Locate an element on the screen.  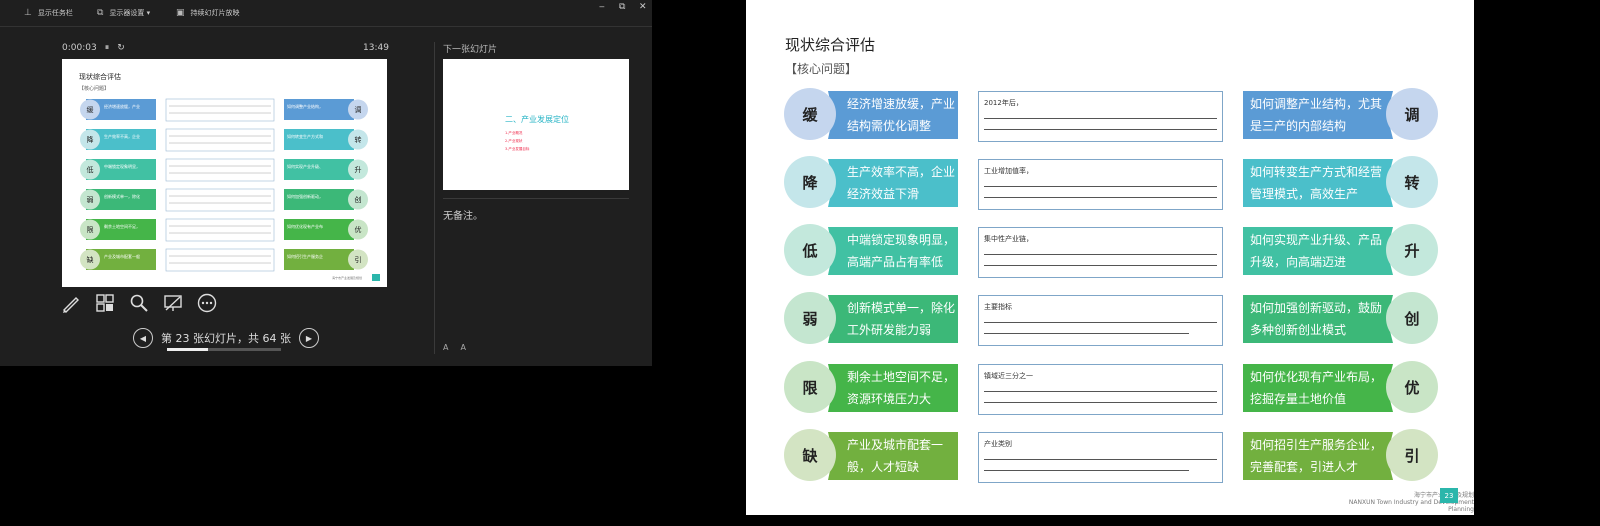
slide-counter: 第 23 张幻灯片，共 64 张 is located at coordinates (226, 338).